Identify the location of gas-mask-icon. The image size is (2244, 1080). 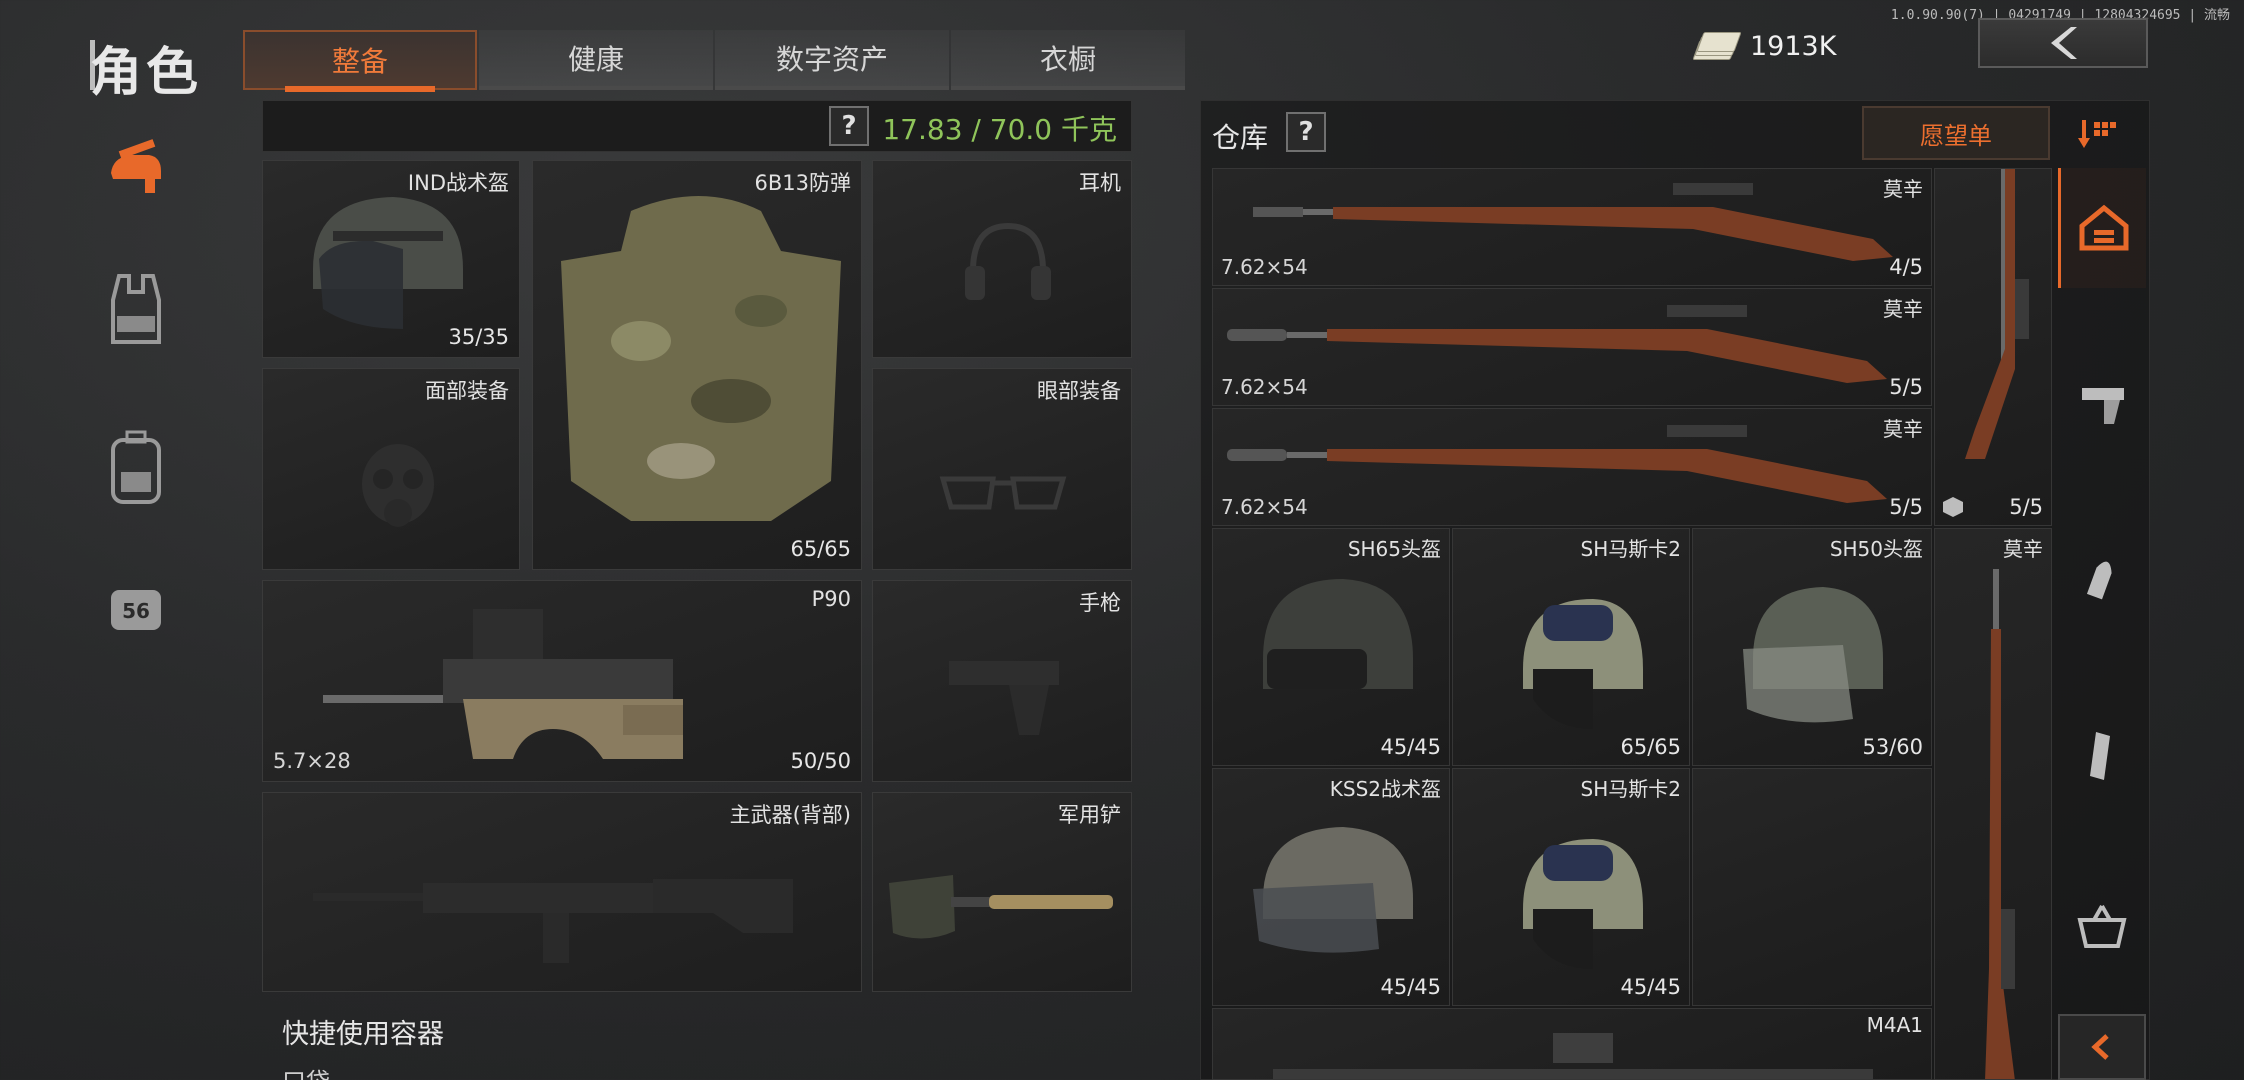
(398, 485).